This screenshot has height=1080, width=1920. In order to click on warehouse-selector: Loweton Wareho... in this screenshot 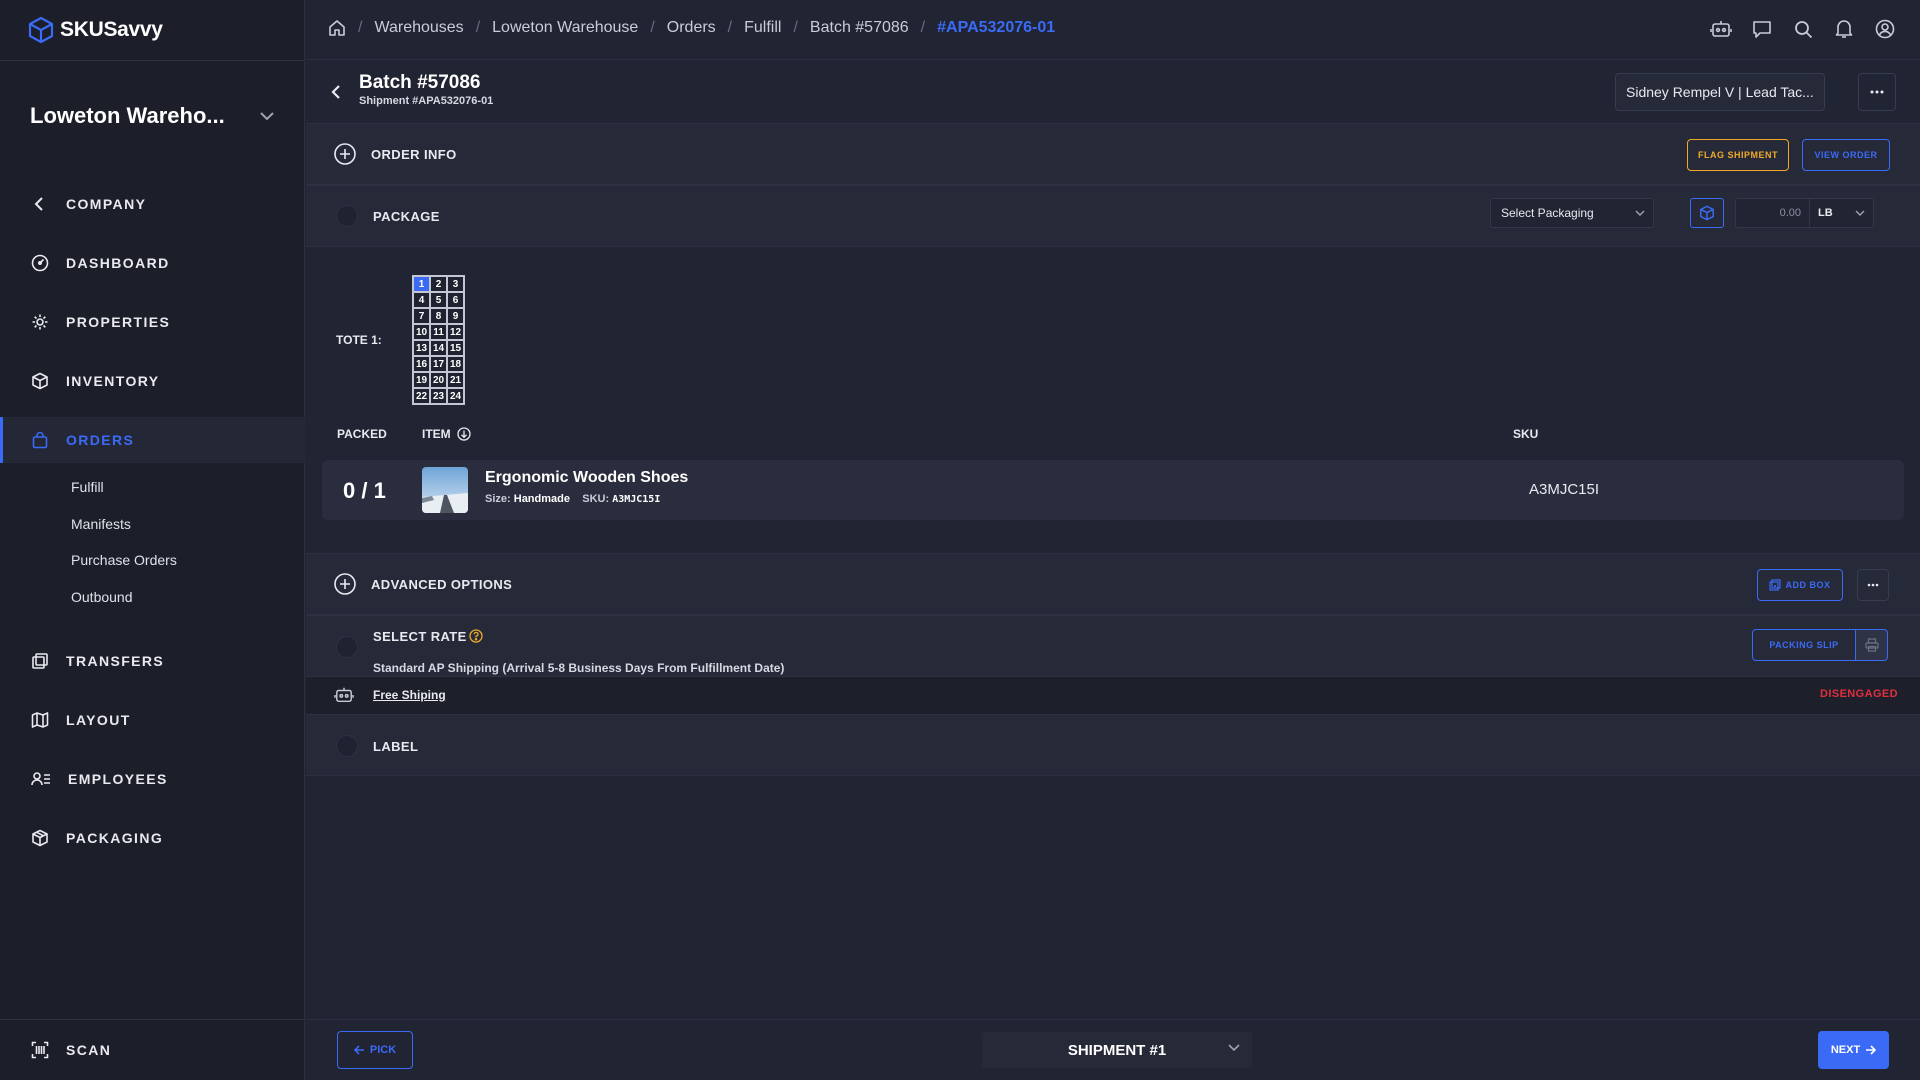, I will do `click(152, 116)`.